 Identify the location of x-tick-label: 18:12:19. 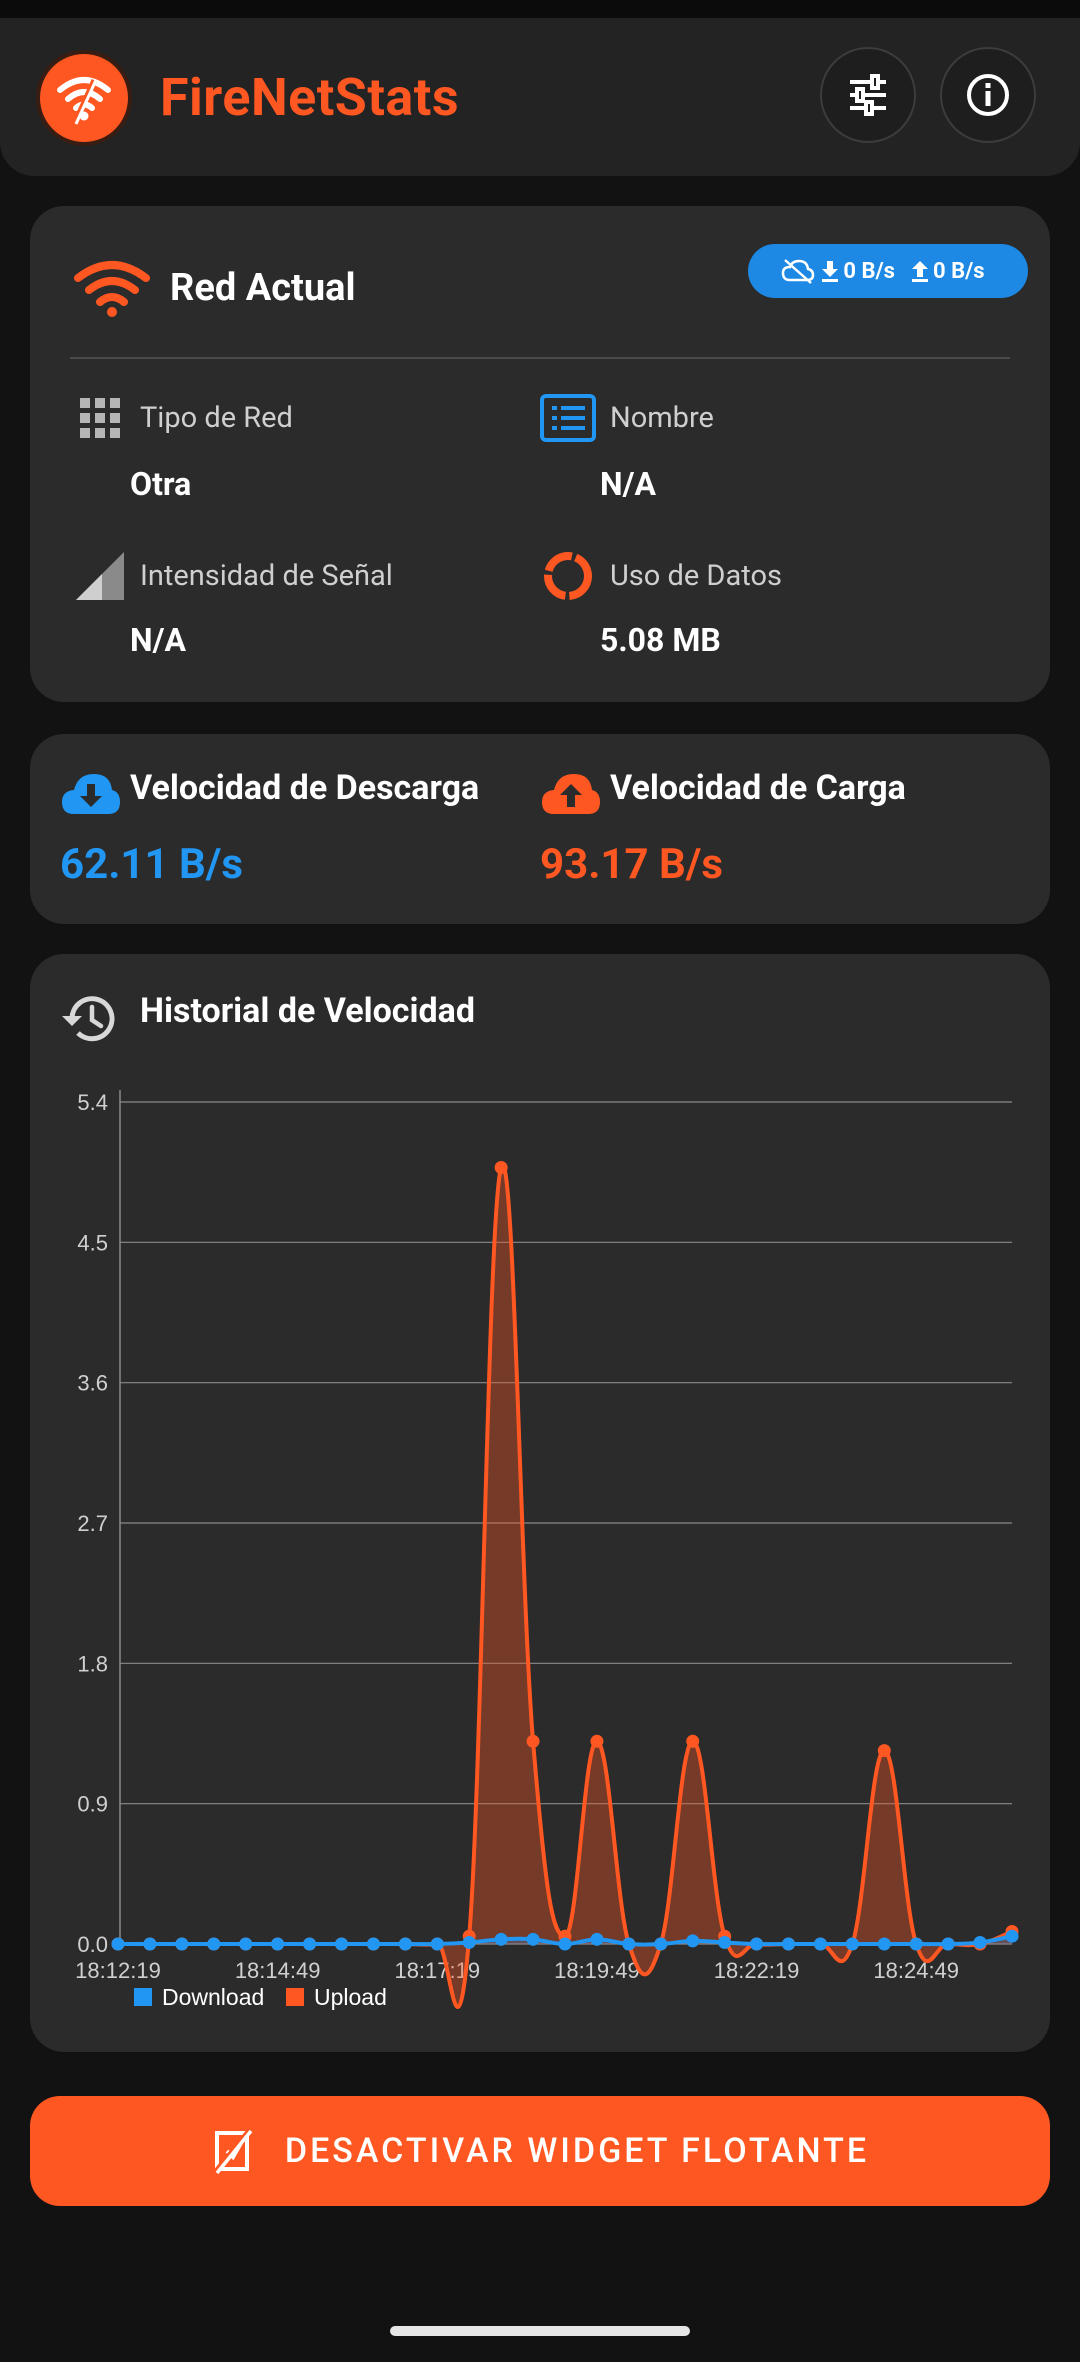
(118, 1970).